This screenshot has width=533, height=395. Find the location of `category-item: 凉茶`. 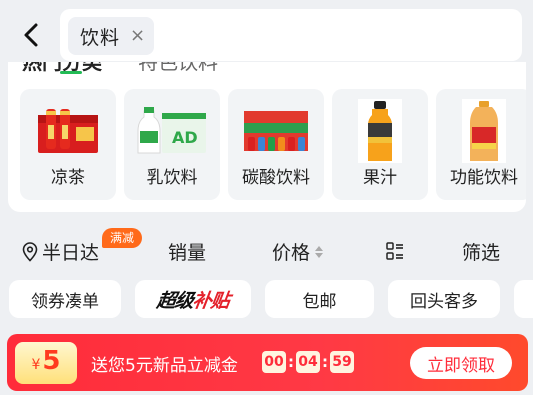

category-item: 凉茶 is located at coordinates (68, 144).